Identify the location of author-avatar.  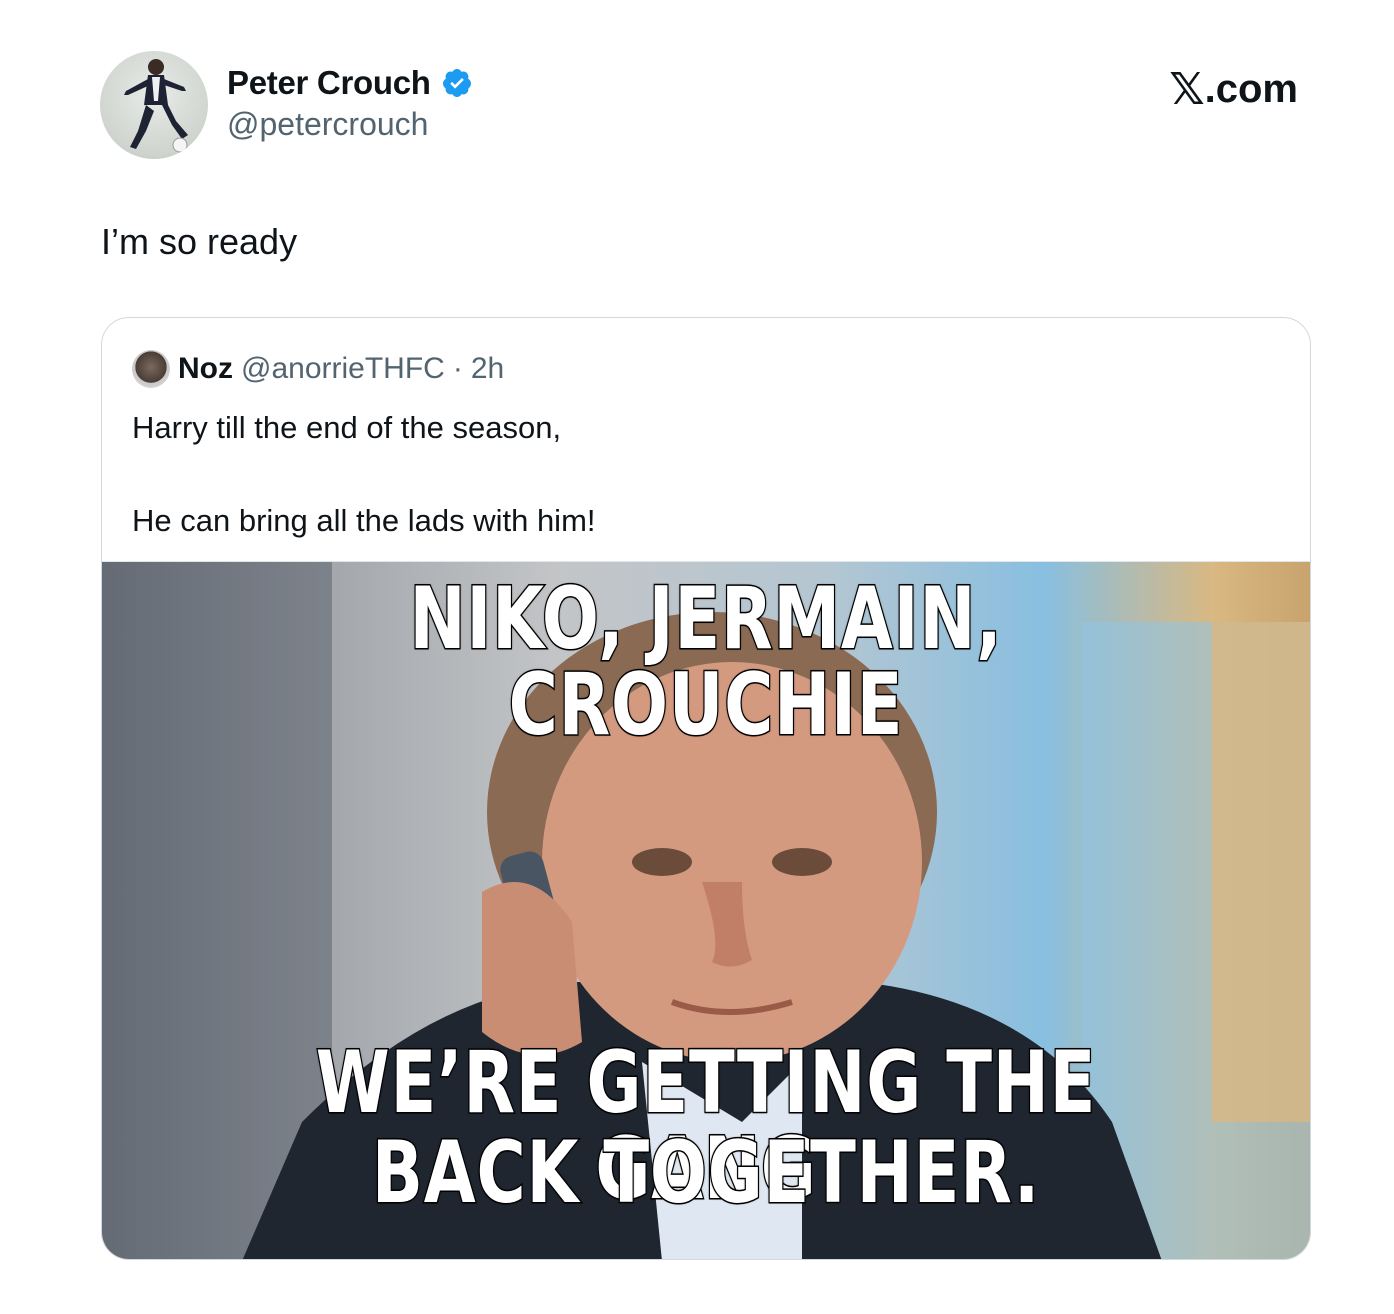
(154, 105).